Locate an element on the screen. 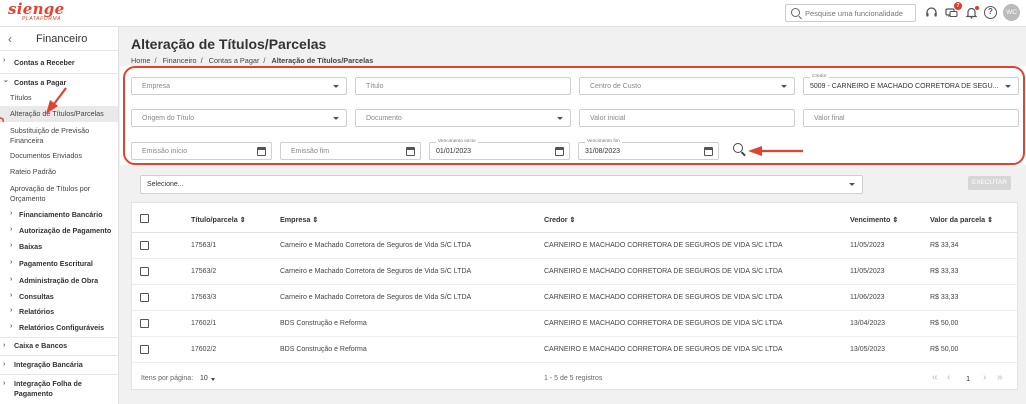 The image size is (1026, 404). origem-placeholder: Origem do Título is located at coordinates (168, 118).